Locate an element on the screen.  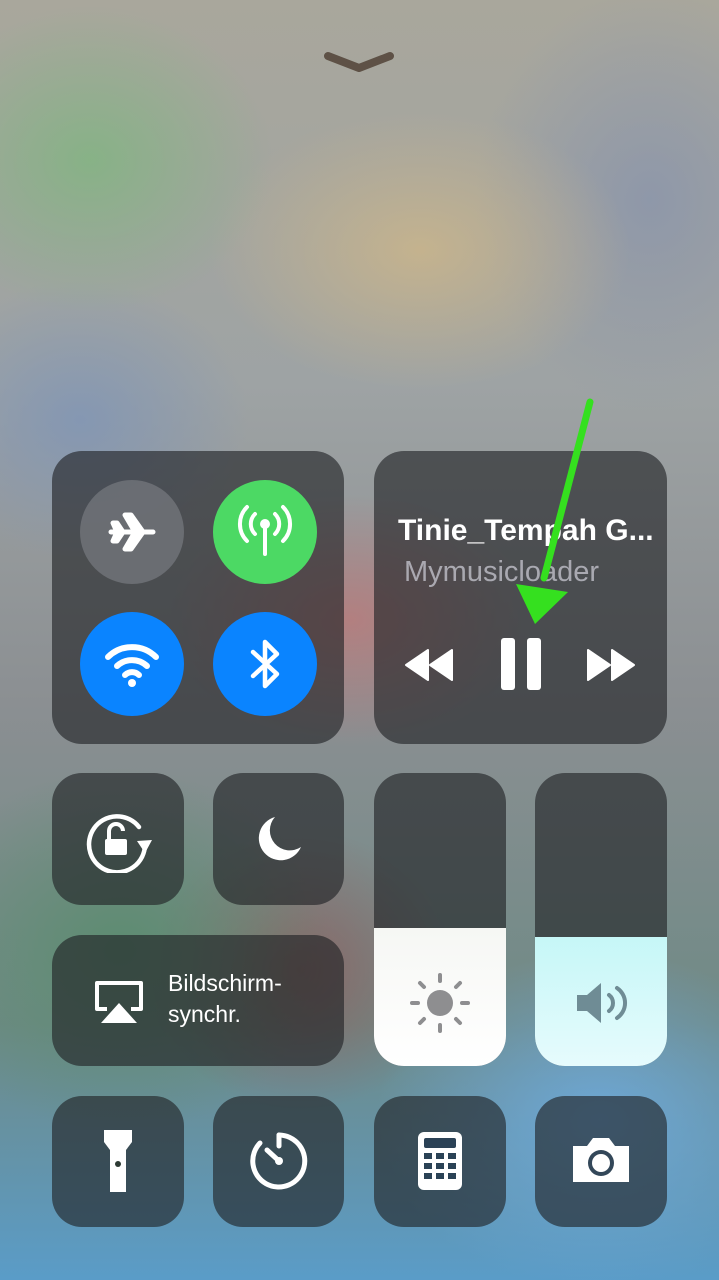
cellular-antenna-icon is located at coordinates (265, 530).